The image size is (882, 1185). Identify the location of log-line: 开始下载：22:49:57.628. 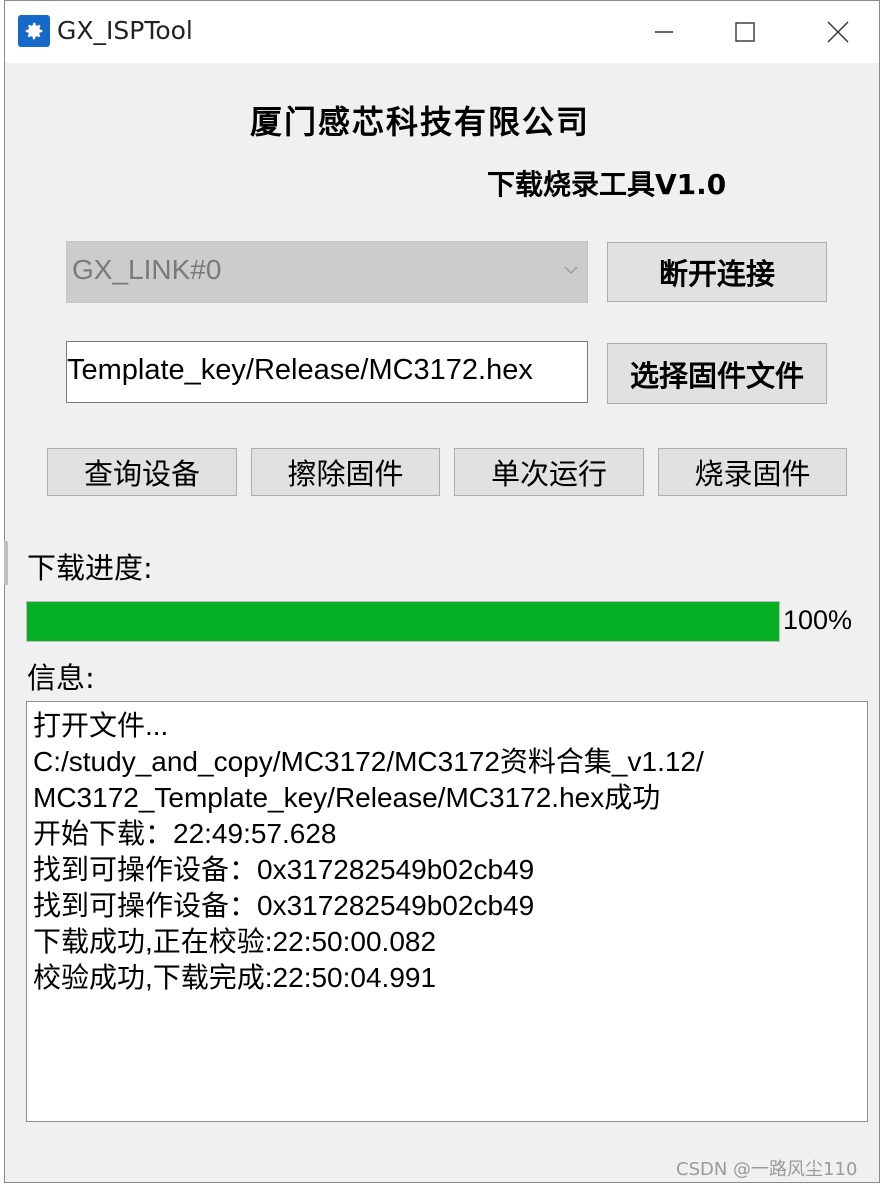
(185, 833).